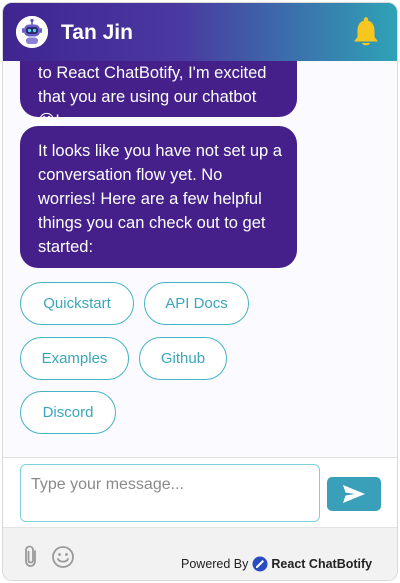 This screenshot has height=583, width=400. What do you see at coordinates (77, 303) in the screenshot?
I see `option-quickstart: Quickstart` at bounding box center [77, 303].